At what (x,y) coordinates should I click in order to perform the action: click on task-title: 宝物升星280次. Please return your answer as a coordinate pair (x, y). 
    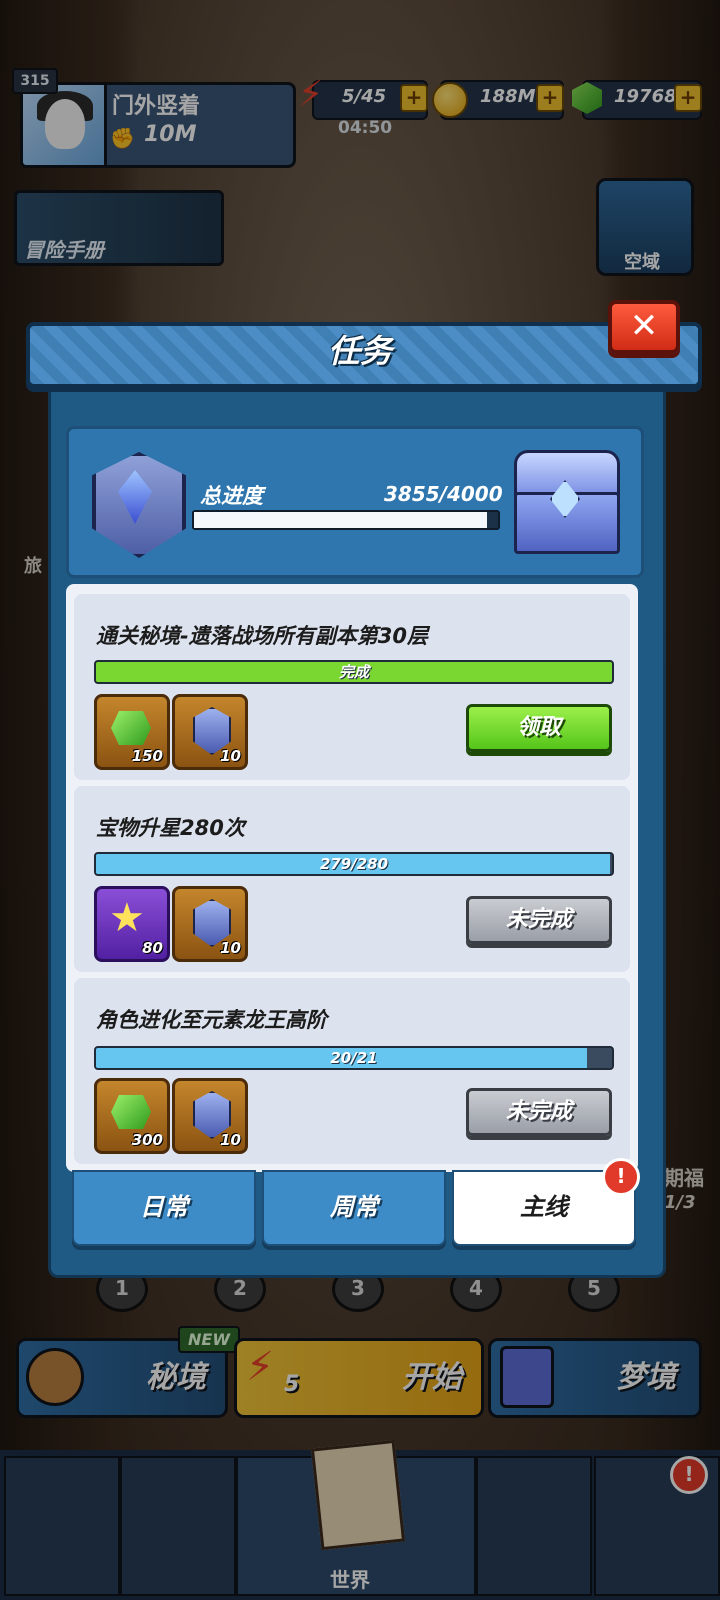
    Looking at the image, I should click on (170, 828).